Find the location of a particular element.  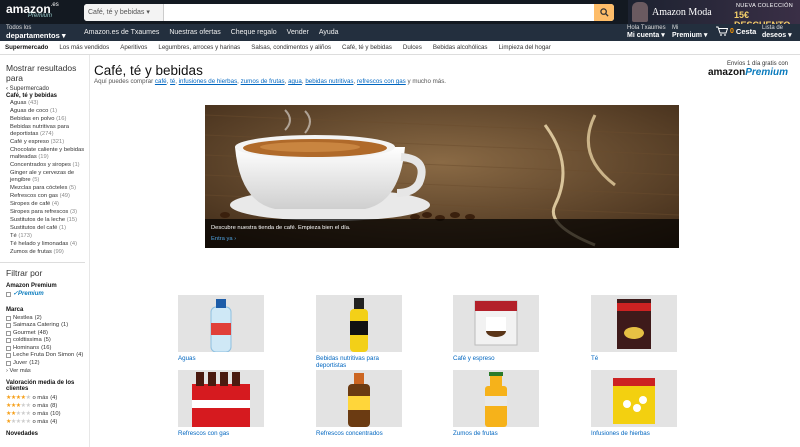

breadcrumb: ‹ Supermercado is located at coordinates (47, 89).